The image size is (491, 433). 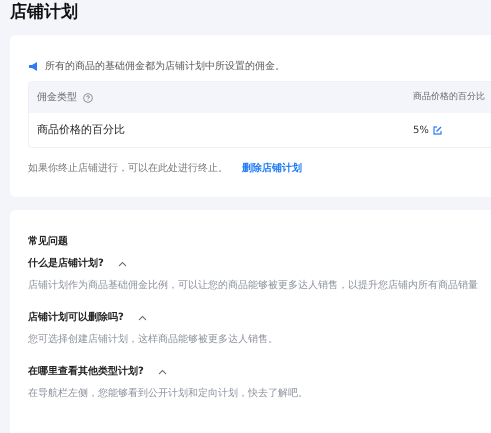 What do you see at coordinates (253, 285) in the screenshot?
I see `faq-answer: 店铺计划作为商品基础佣金比例，可以让您的商品能够被更多达人销售，以提升您店铺内所有商品销量` at bounding box center [253, 285].